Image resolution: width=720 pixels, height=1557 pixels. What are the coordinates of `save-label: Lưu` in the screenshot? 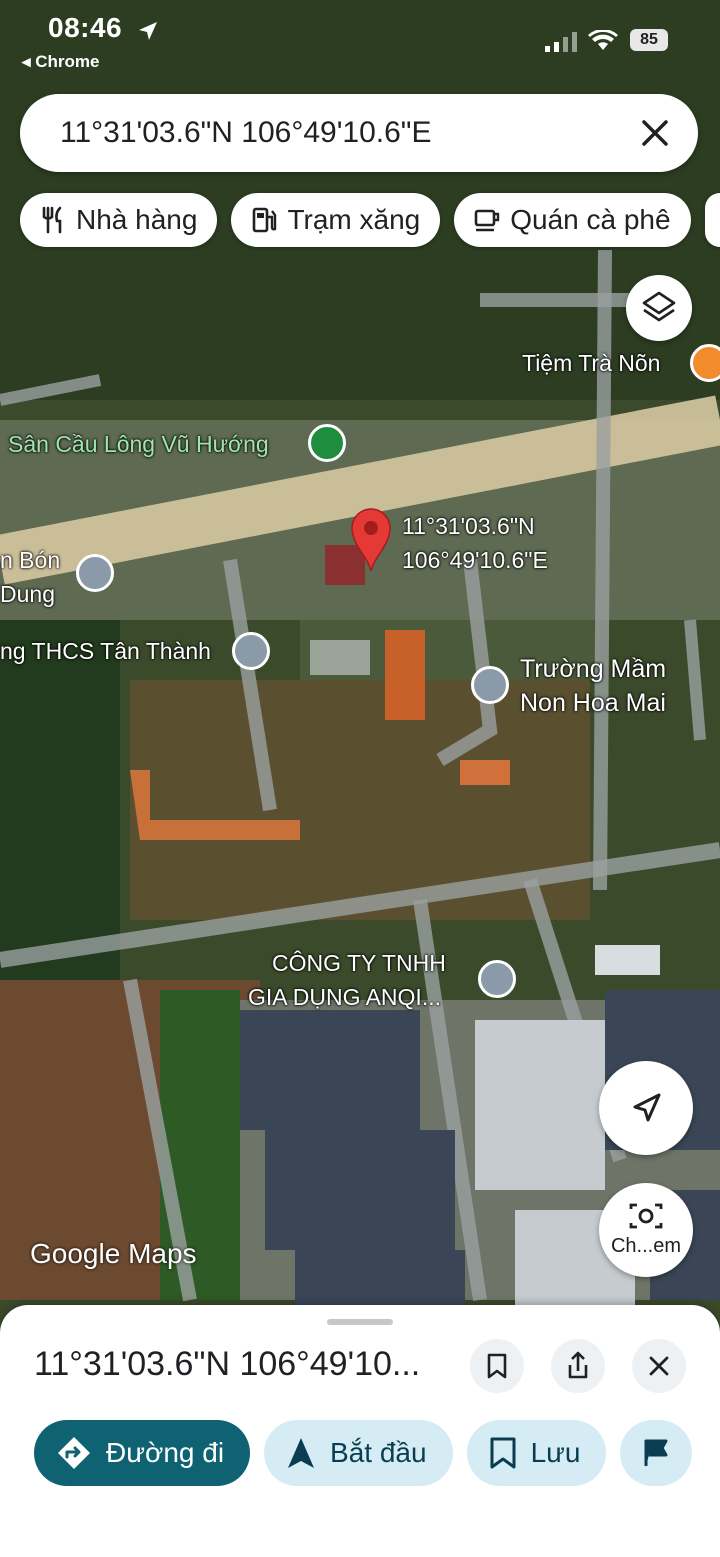 It's located at (555, 1452).